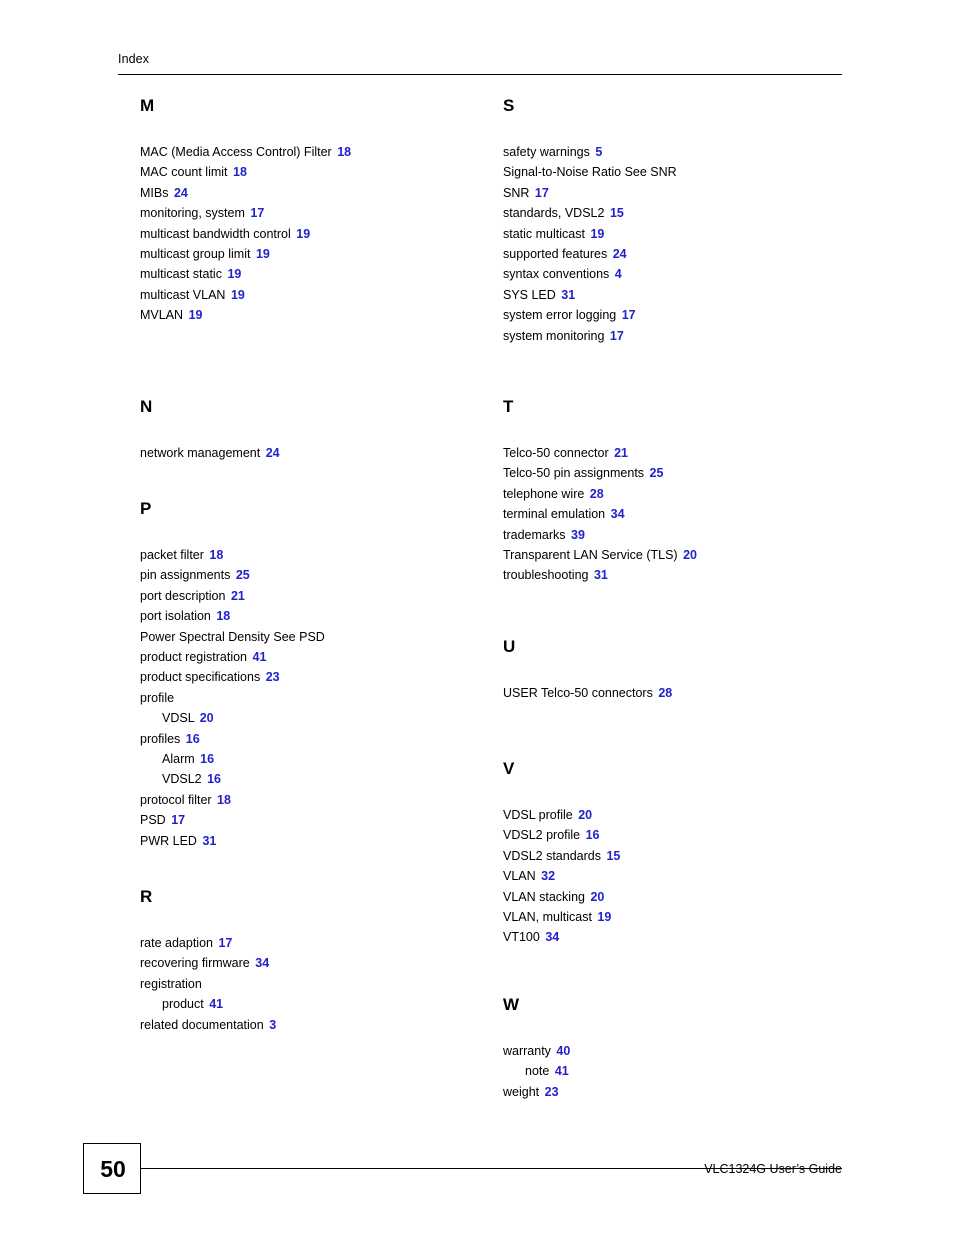 The image size is (954, 1235). Describe the element at coordinates (232, 616) in the screenshot. I see `index-entry: port isolation 18` at that location.